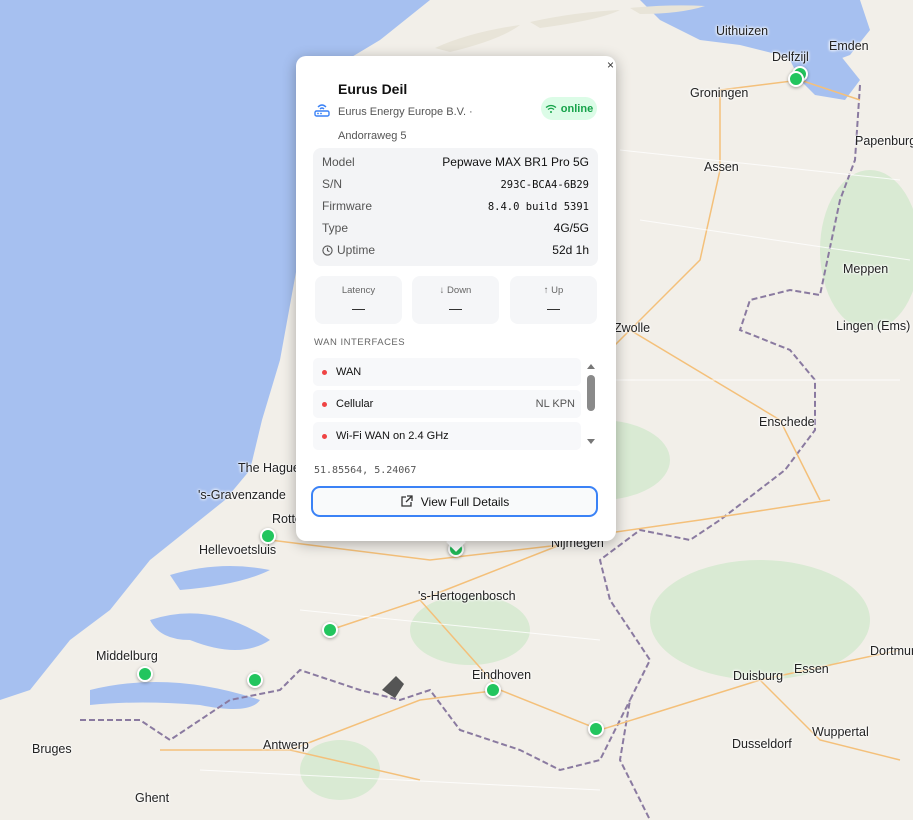  Describe the element at coordinates (322, 110) in the screenshot. I see `router-icon` at that location.